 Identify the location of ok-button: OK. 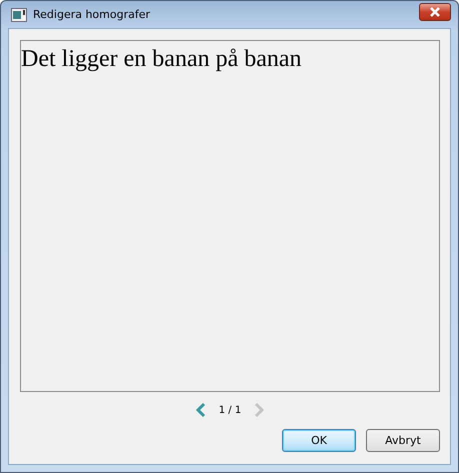
(319, 440).